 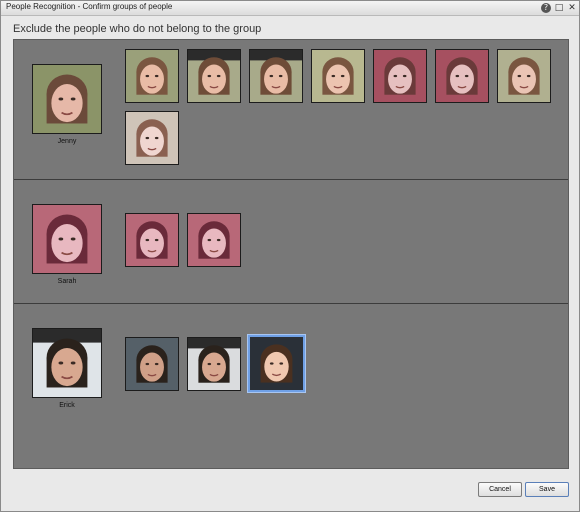 I want to click on representative-face-erick, so click(x=67, y=363).